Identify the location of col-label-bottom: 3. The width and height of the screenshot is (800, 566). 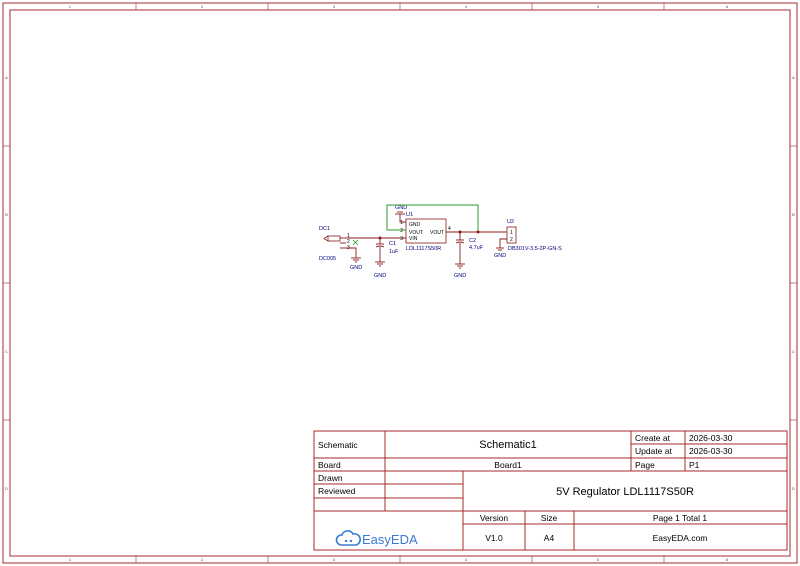
(334, 559).